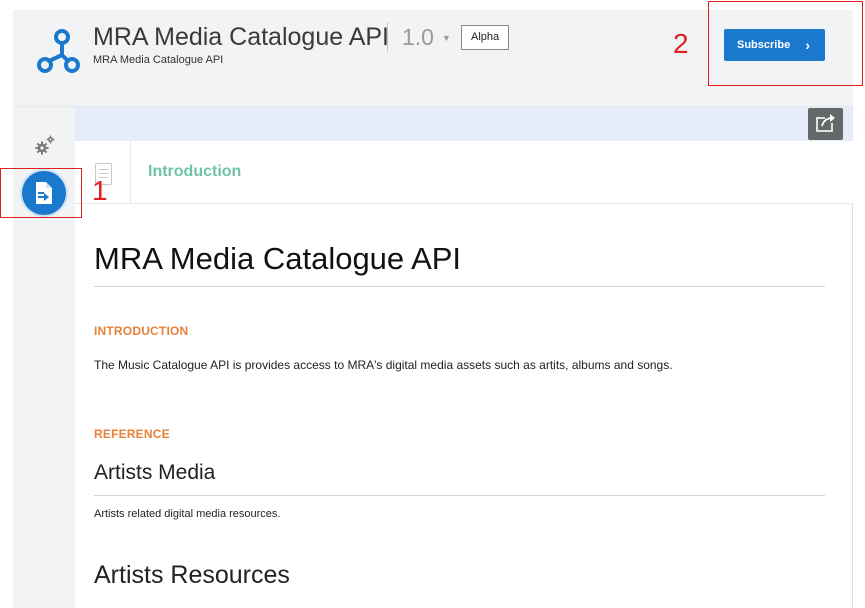 This screenshot has width=865, height=608. Describe the element at coordinates (155, 472) in the screenshot. I see `resource-title: Artists Media` at that location.